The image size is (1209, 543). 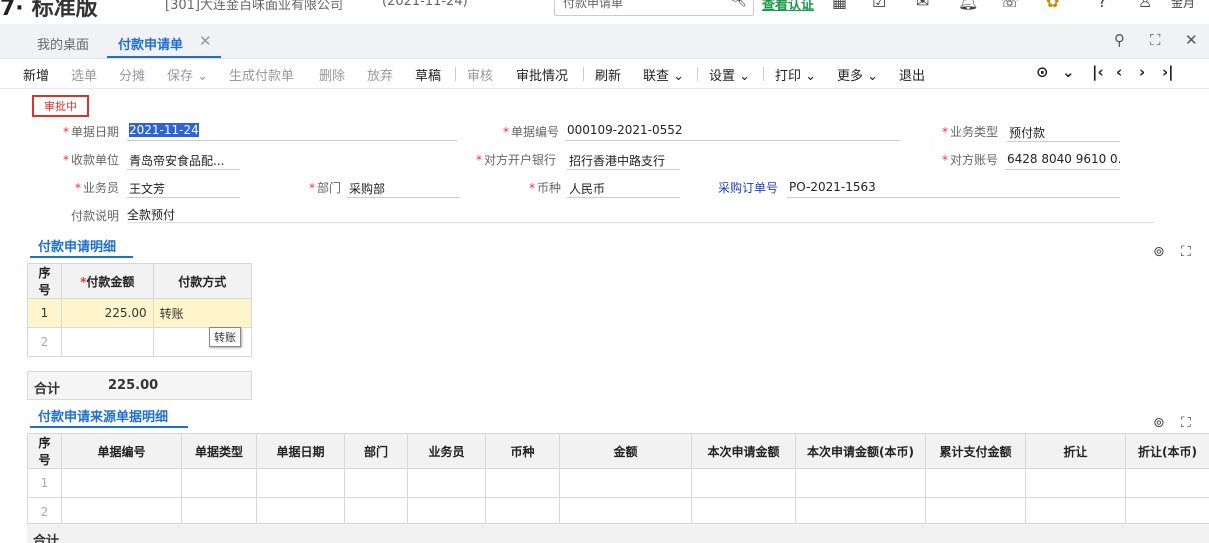 What do you see at coordinates (202, 313) in the screenshot?
I see `method-cell: 转账` at bounding box center [202, 313].